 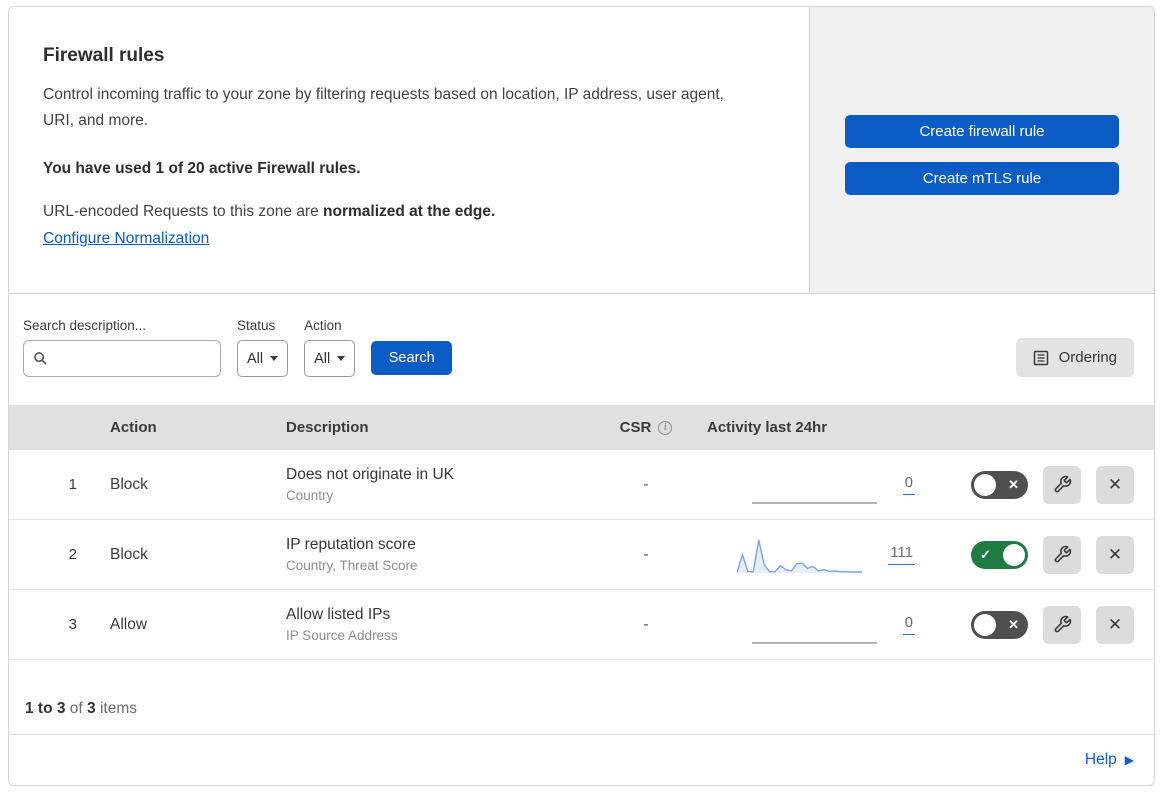 What do you see at coordinates (985, 554) in the screenshot?
I see `check-icon: ✓` at bounding box center [985, 554].